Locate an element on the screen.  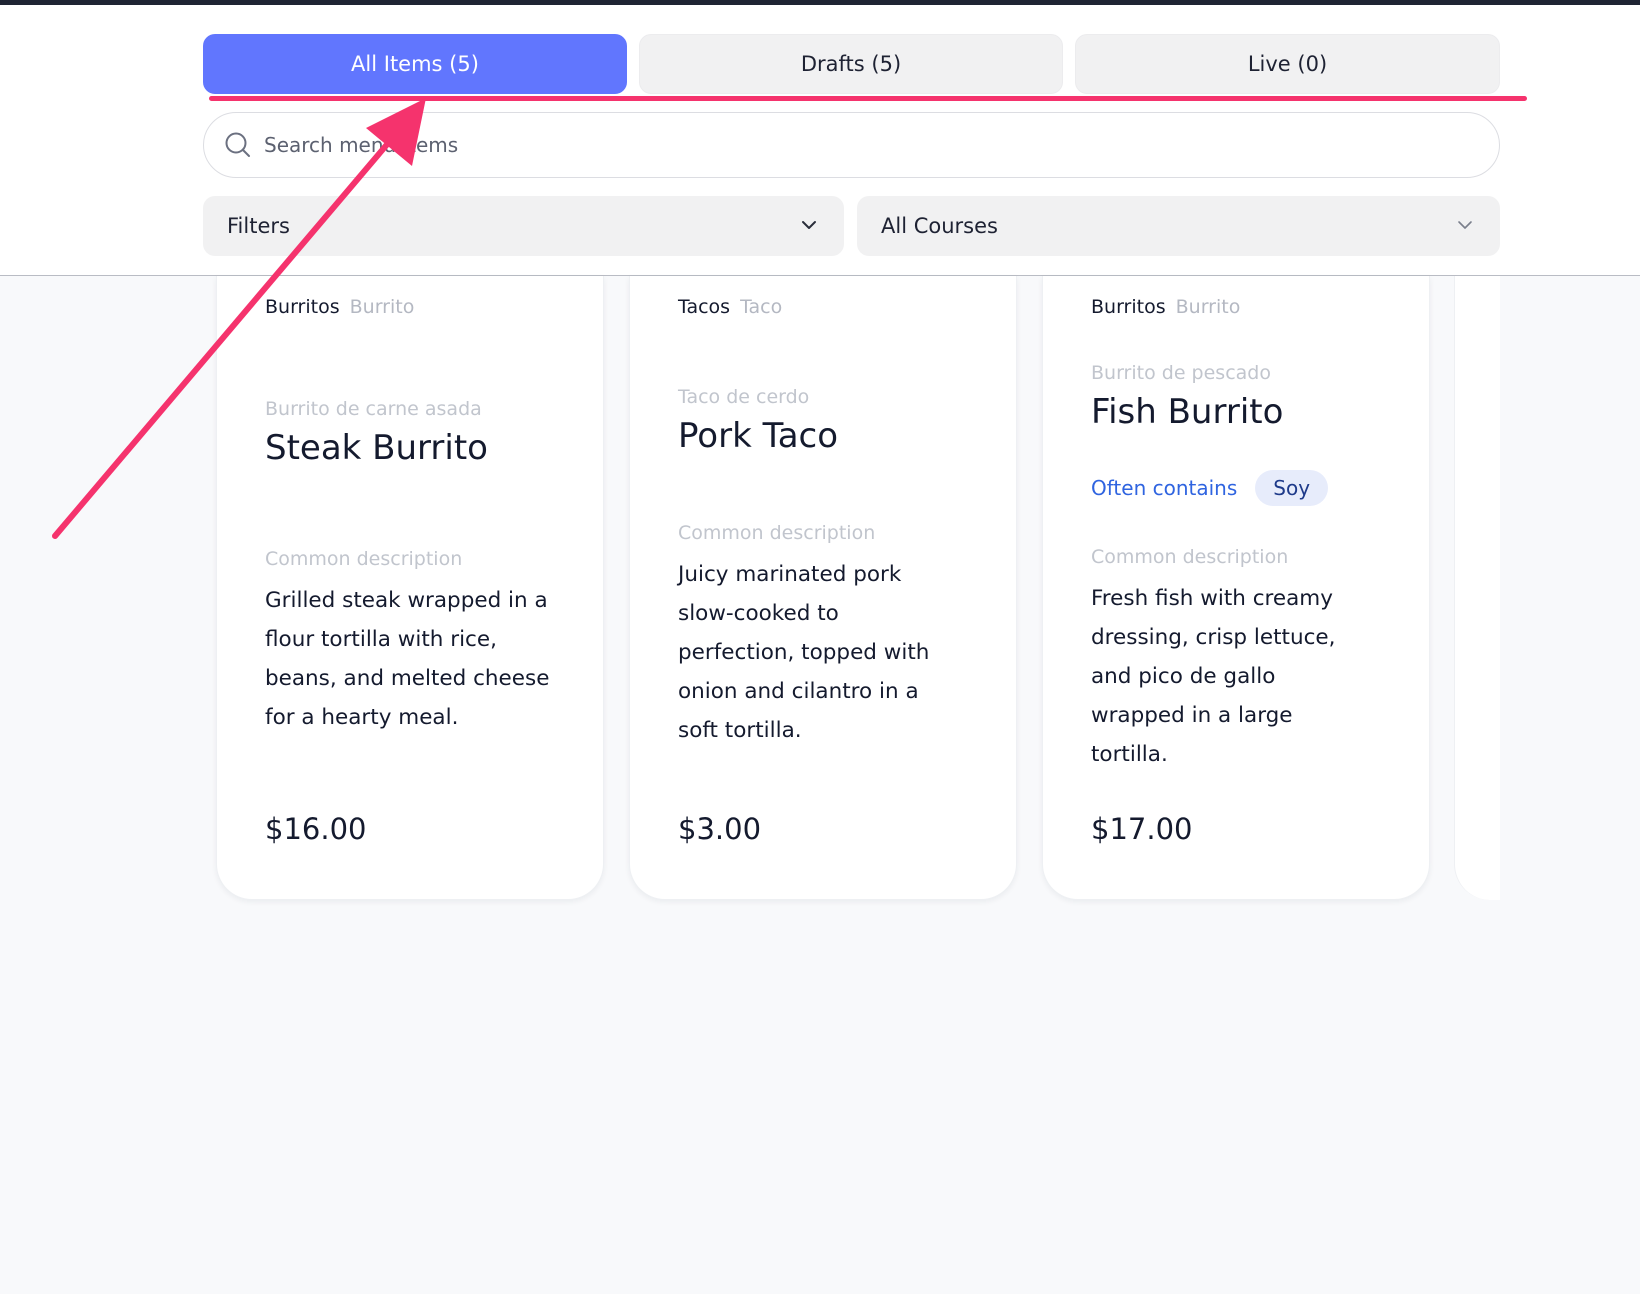
category-alt-name: Taco is located at coordinates (761, 307).